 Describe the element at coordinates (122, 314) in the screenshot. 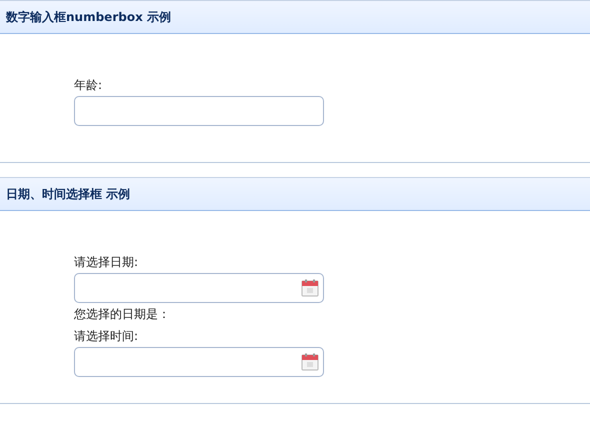

I see `selected-date-text: 您选择的日期是：` at that location.